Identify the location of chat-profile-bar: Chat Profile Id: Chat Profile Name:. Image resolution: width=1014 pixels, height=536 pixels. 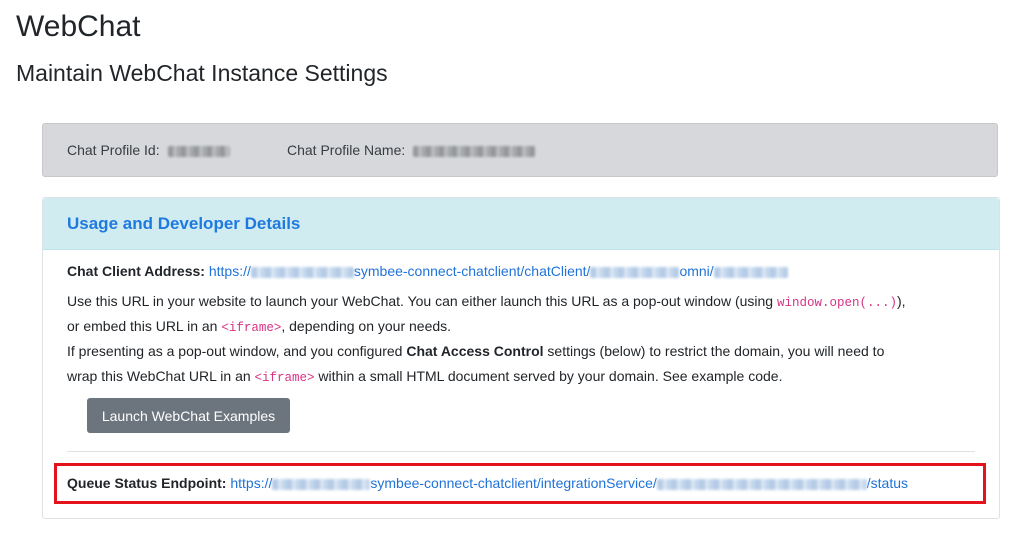
(520, 150).